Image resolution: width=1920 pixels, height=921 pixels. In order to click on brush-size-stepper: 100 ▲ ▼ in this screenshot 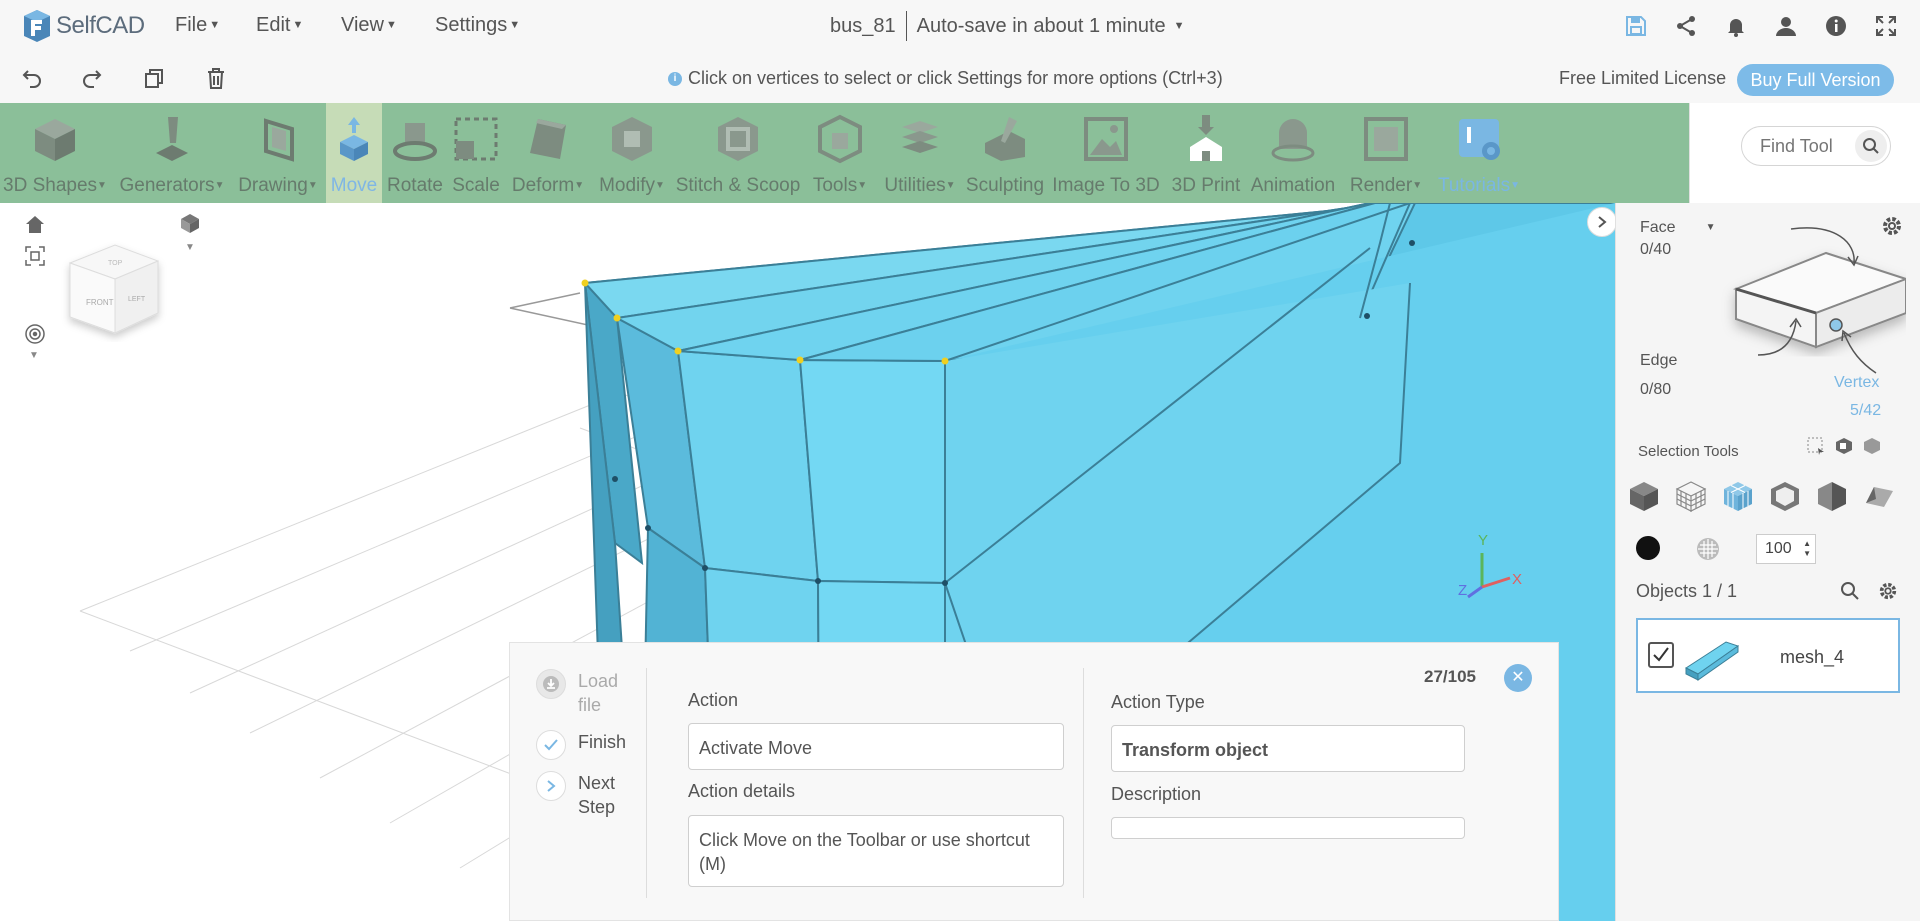, I will do `click(1786, 549)`.